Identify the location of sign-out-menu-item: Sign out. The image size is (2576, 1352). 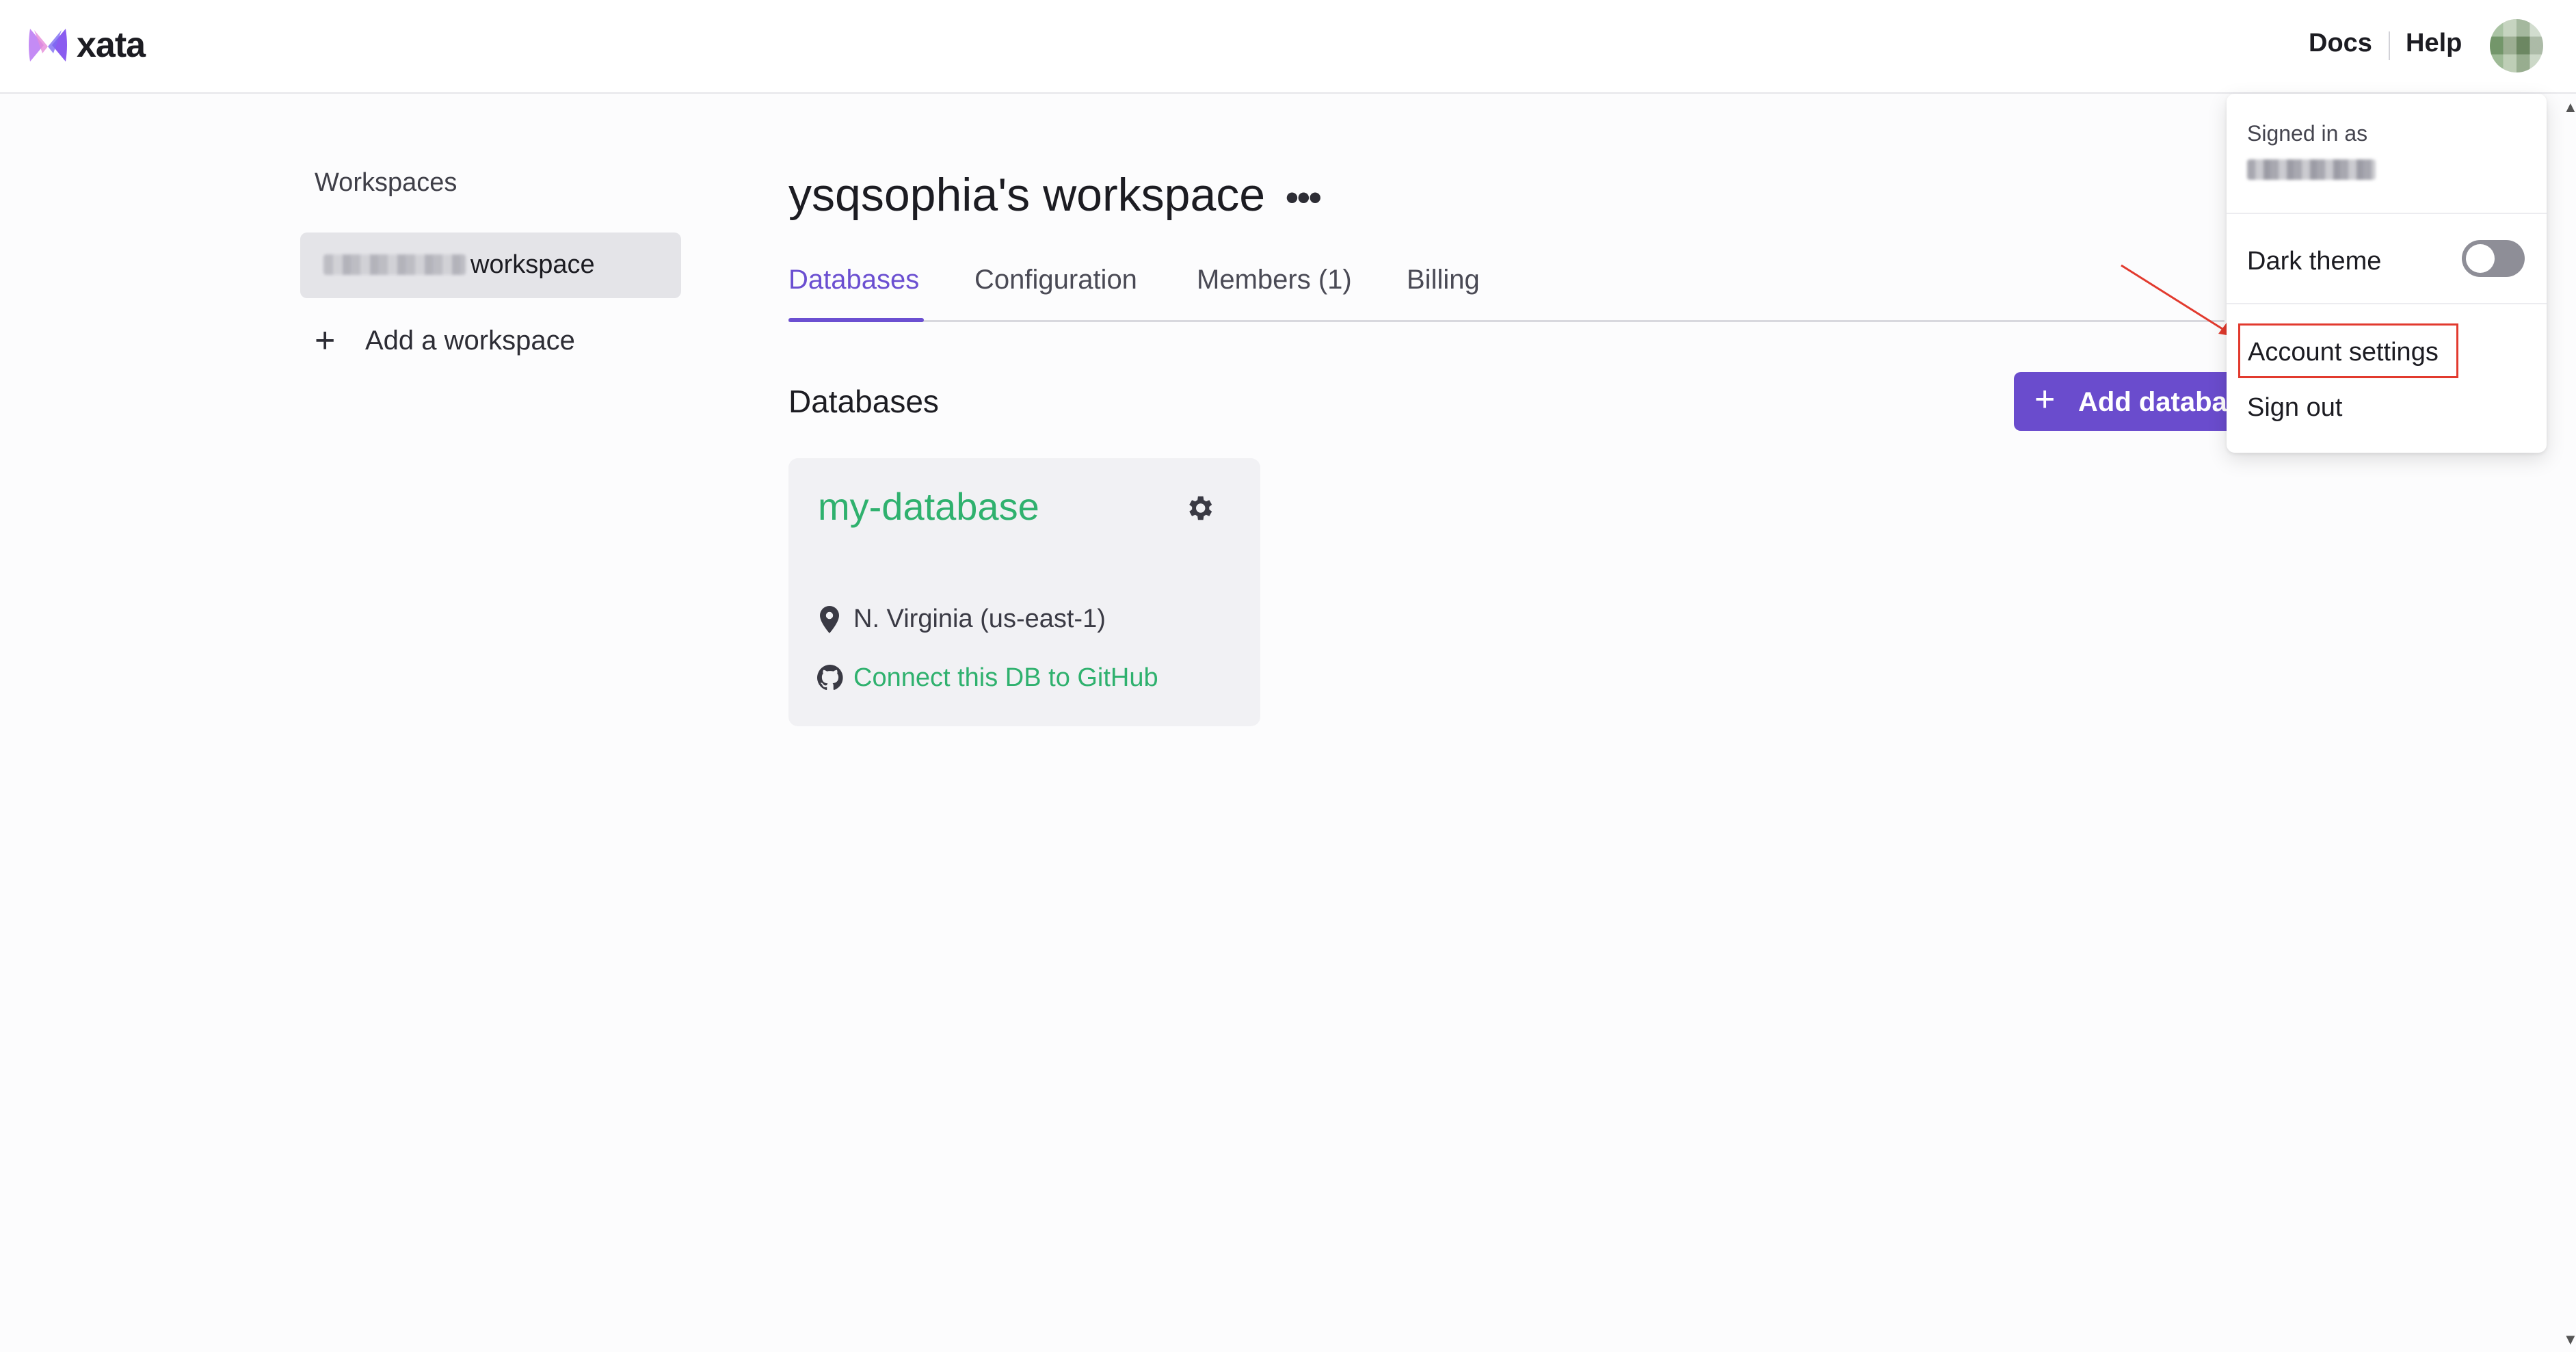
(2294, 408).